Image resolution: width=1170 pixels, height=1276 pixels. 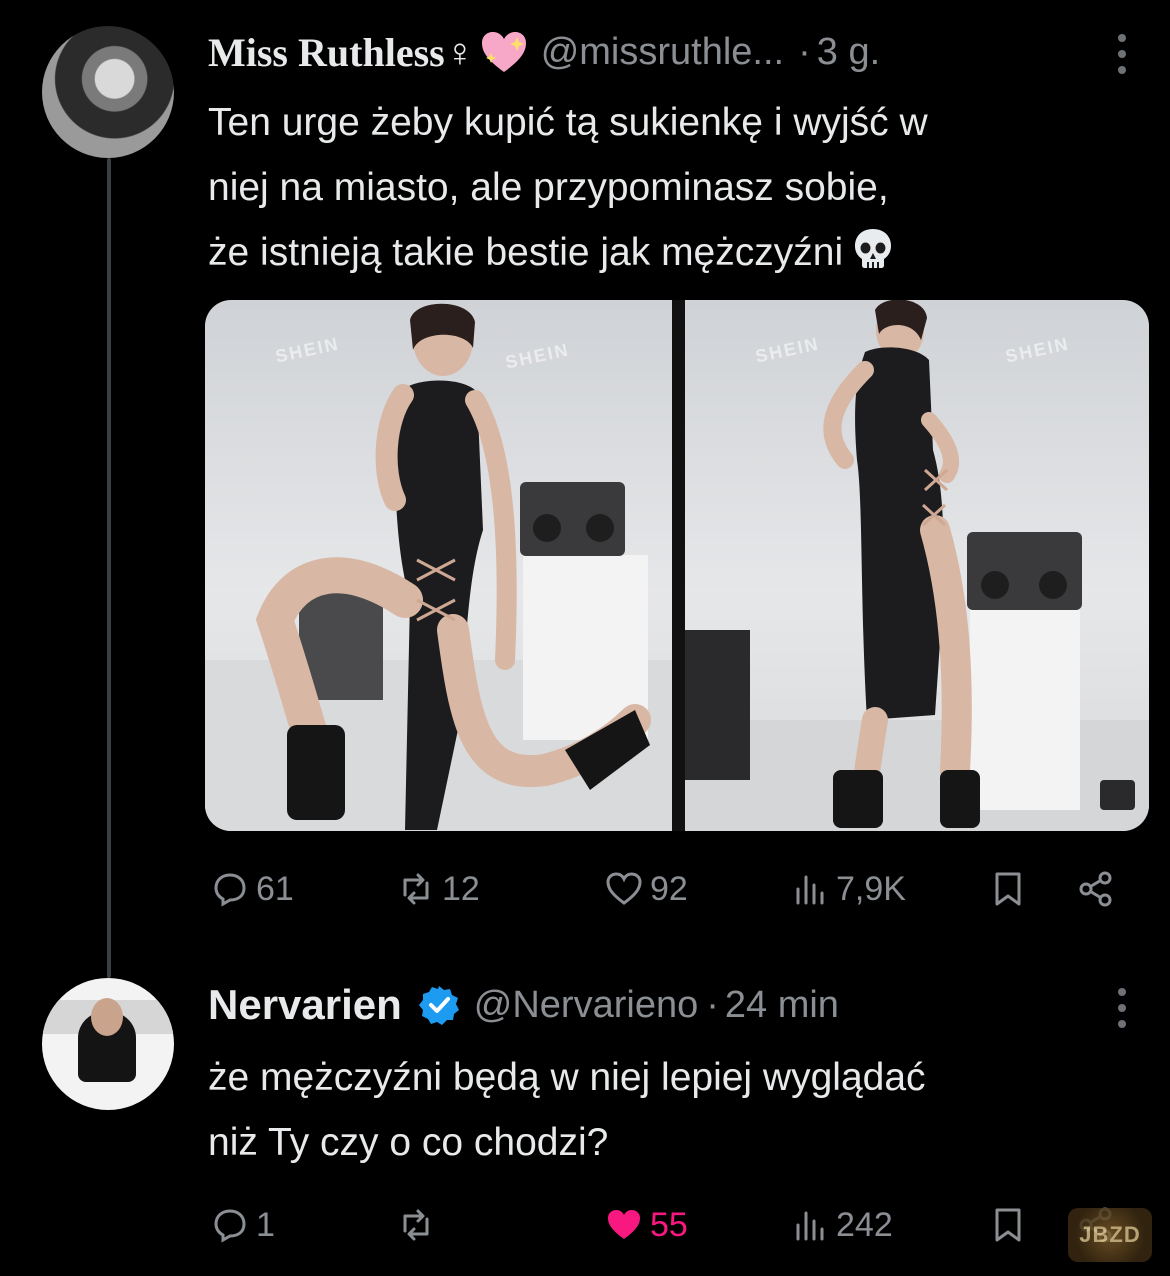 I want to click on repost-count: 12, so click(x=461, y=888).